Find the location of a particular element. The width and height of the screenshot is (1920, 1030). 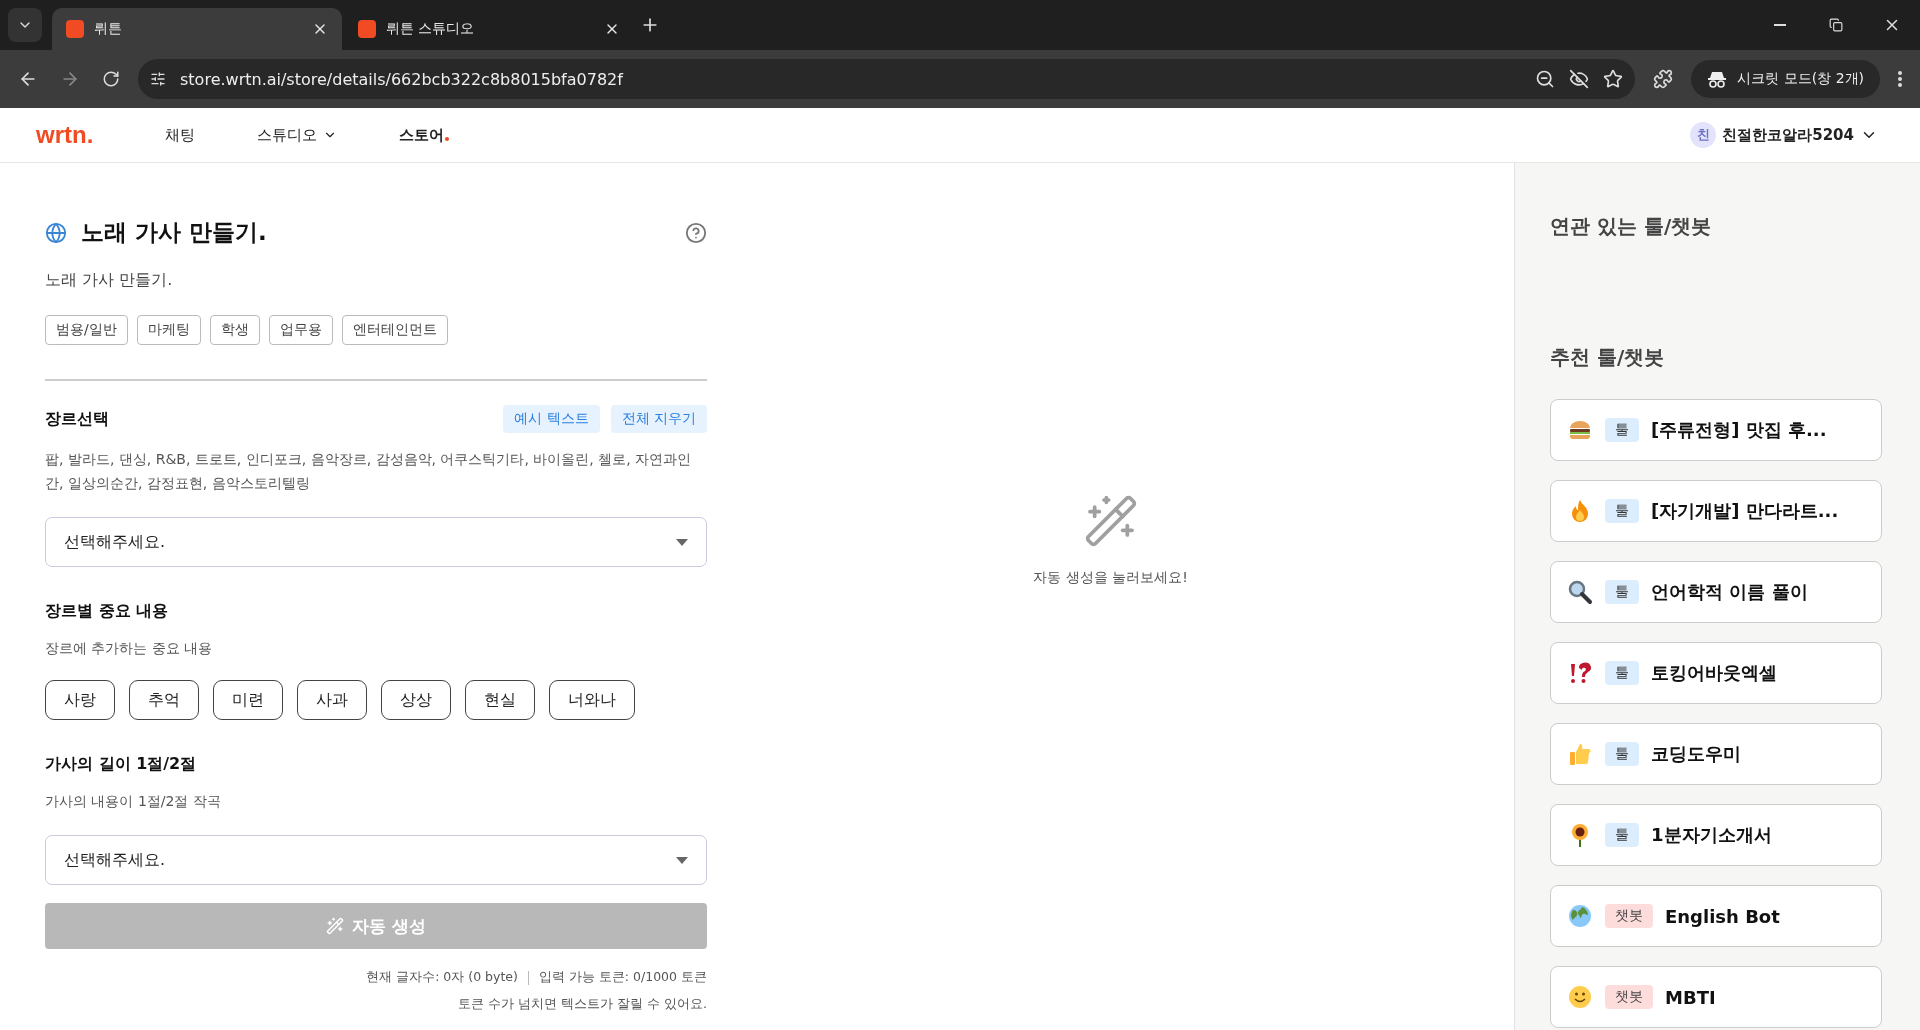

address-bar: store.wrtn.ai/store/details/662bcb322c8b8015bfa0782f is located at coordinates (887, 79).